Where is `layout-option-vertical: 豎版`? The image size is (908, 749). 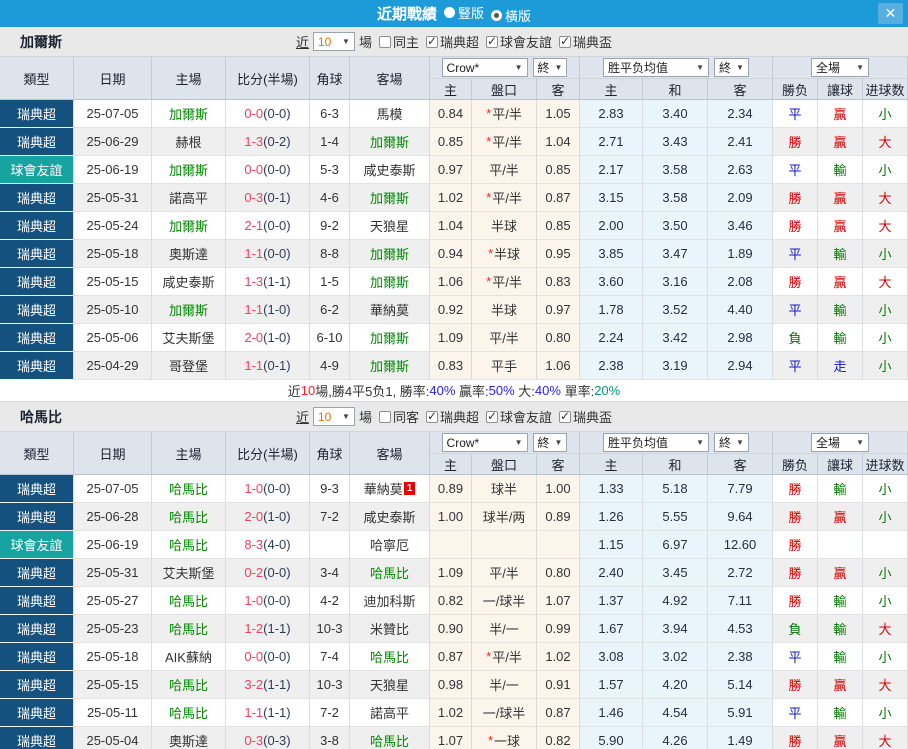 layout-option-vertical: 豎版 is located at coordinates (463, 12).